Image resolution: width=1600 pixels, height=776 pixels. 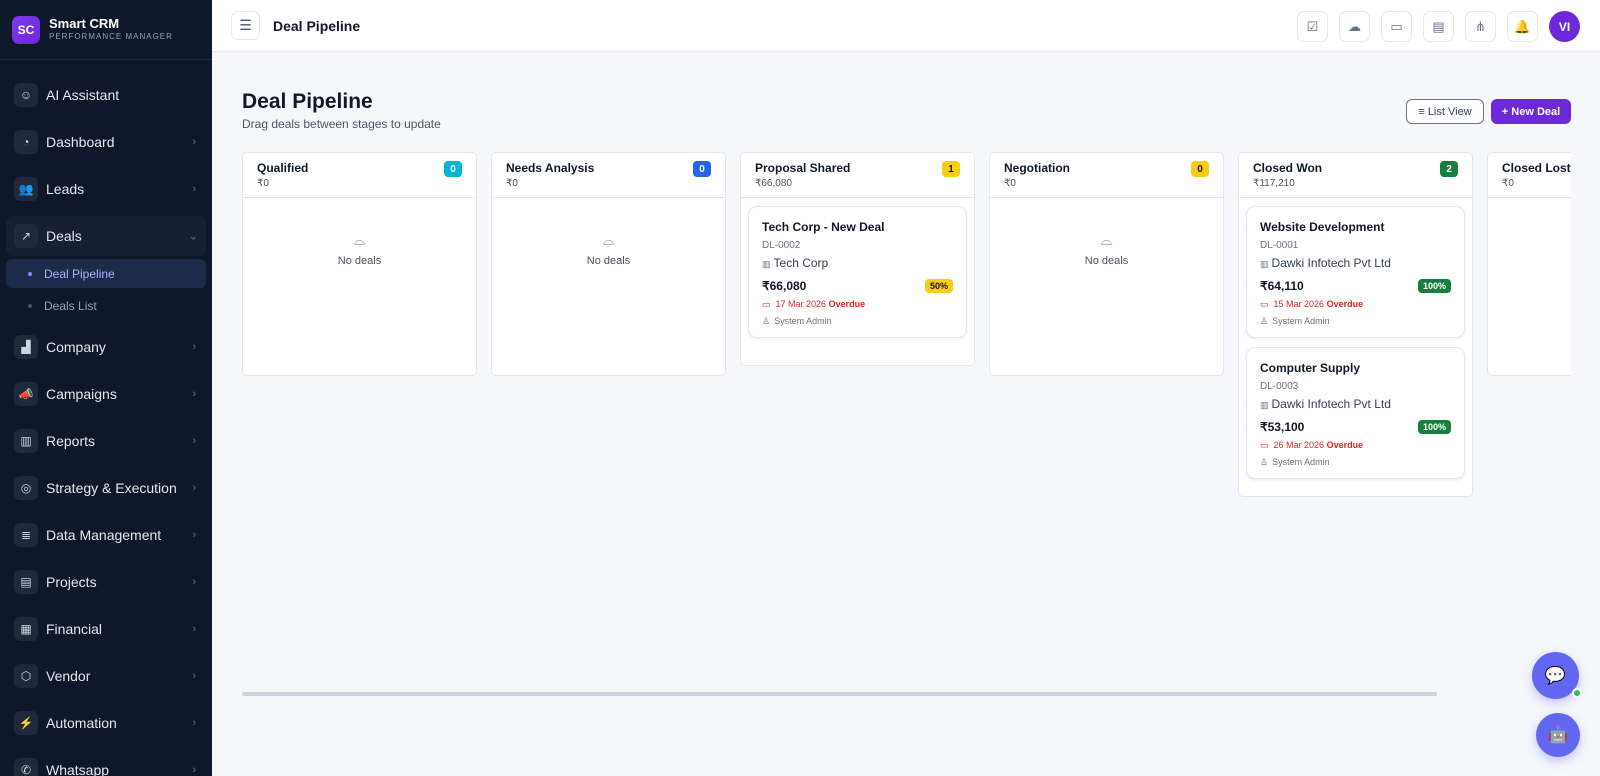 I want to click on brand-subtitle: PERFORMANCE MANAGER, so click(x=111, y=36).